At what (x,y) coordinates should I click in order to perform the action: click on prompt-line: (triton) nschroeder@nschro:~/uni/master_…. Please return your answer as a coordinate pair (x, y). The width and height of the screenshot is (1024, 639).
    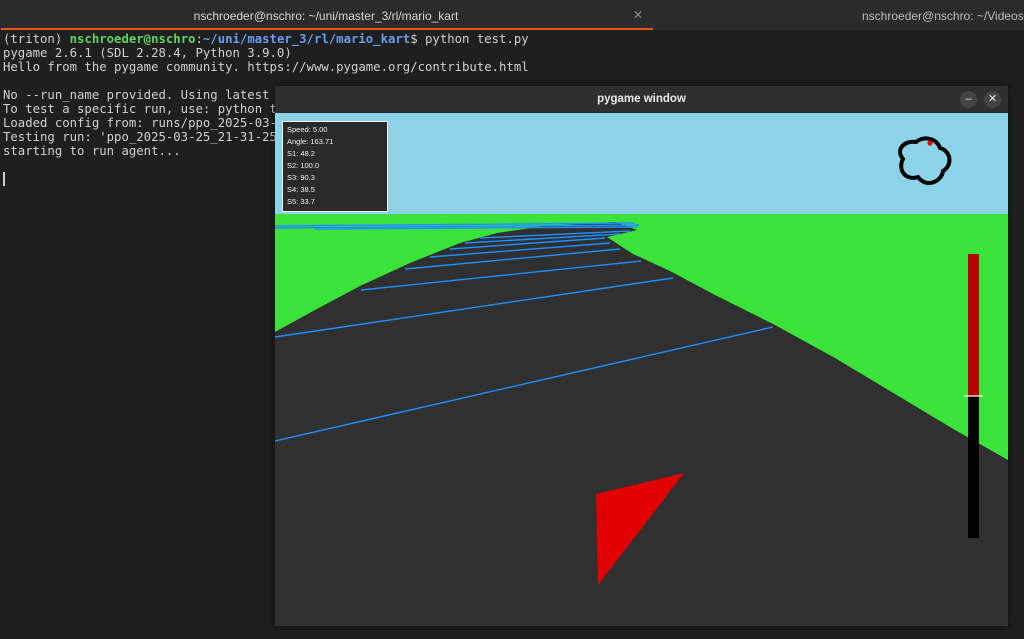
    Looking at the image, I should click on (266, 39).